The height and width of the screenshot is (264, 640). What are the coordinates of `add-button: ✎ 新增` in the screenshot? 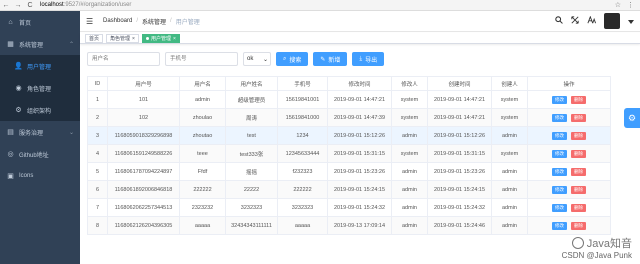 It's located at (330, 59).